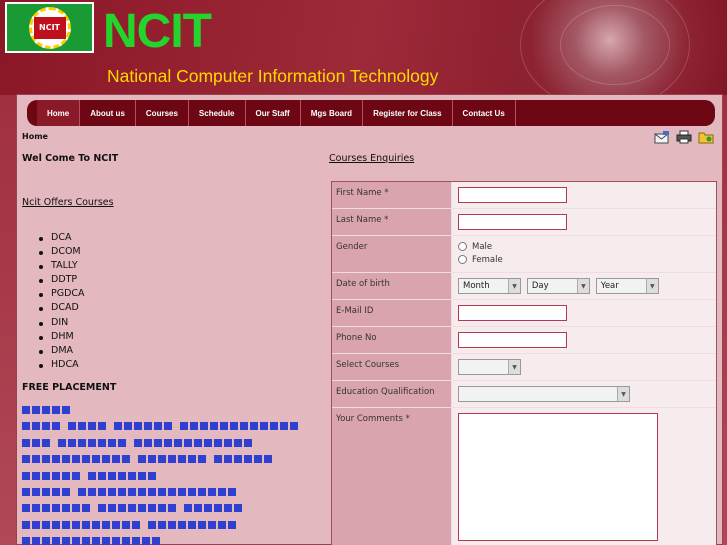  Describe the element at coordinates (371, 158) in the screenshot. I see `enquiry-title: Courses Enquiries` at that location.